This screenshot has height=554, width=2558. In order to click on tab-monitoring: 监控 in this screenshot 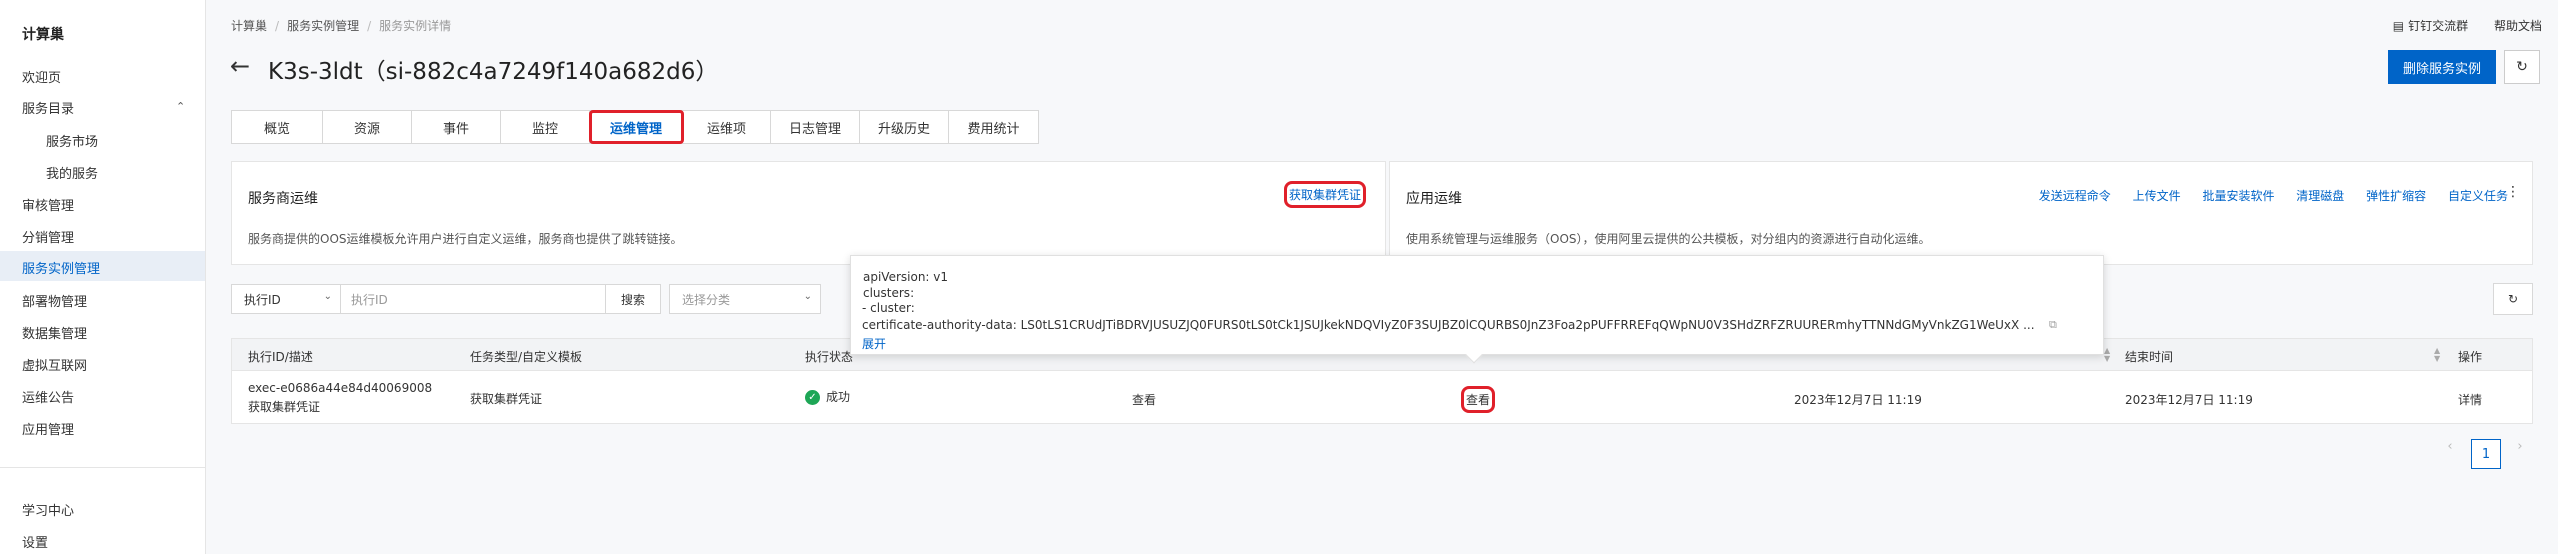, I will do `click(545, 127)`.